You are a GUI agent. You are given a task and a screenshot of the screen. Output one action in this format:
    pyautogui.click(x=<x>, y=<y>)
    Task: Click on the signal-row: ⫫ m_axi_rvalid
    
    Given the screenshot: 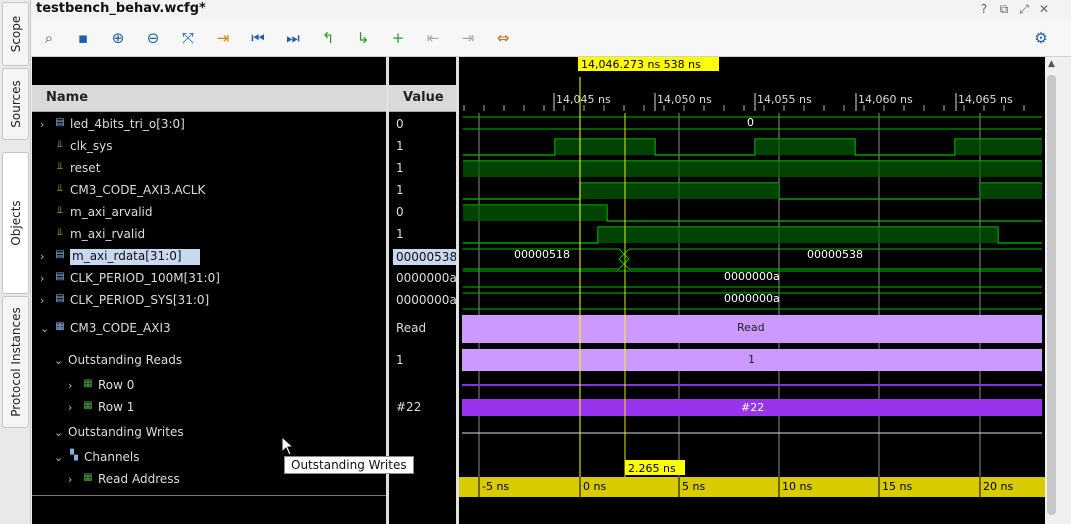 What is the action you would take?
    pyautogui.click(x=209, y=235)
    